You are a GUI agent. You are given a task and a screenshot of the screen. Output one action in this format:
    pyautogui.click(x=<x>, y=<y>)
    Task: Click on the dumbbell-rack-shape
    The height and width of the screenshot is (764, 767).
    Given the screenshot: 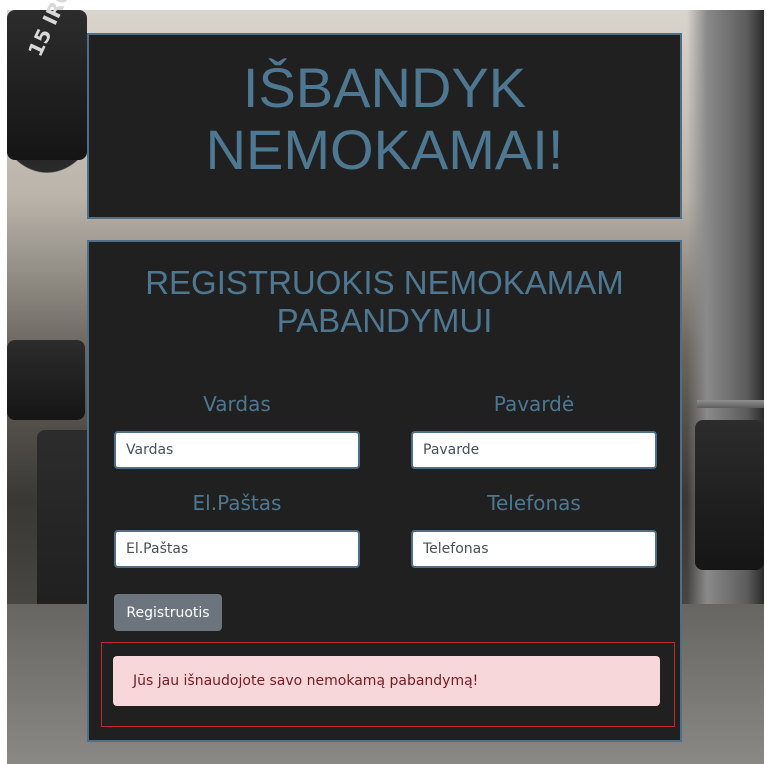 What is the action you would take?
    pyautogui.click(x=729, y=495)
    